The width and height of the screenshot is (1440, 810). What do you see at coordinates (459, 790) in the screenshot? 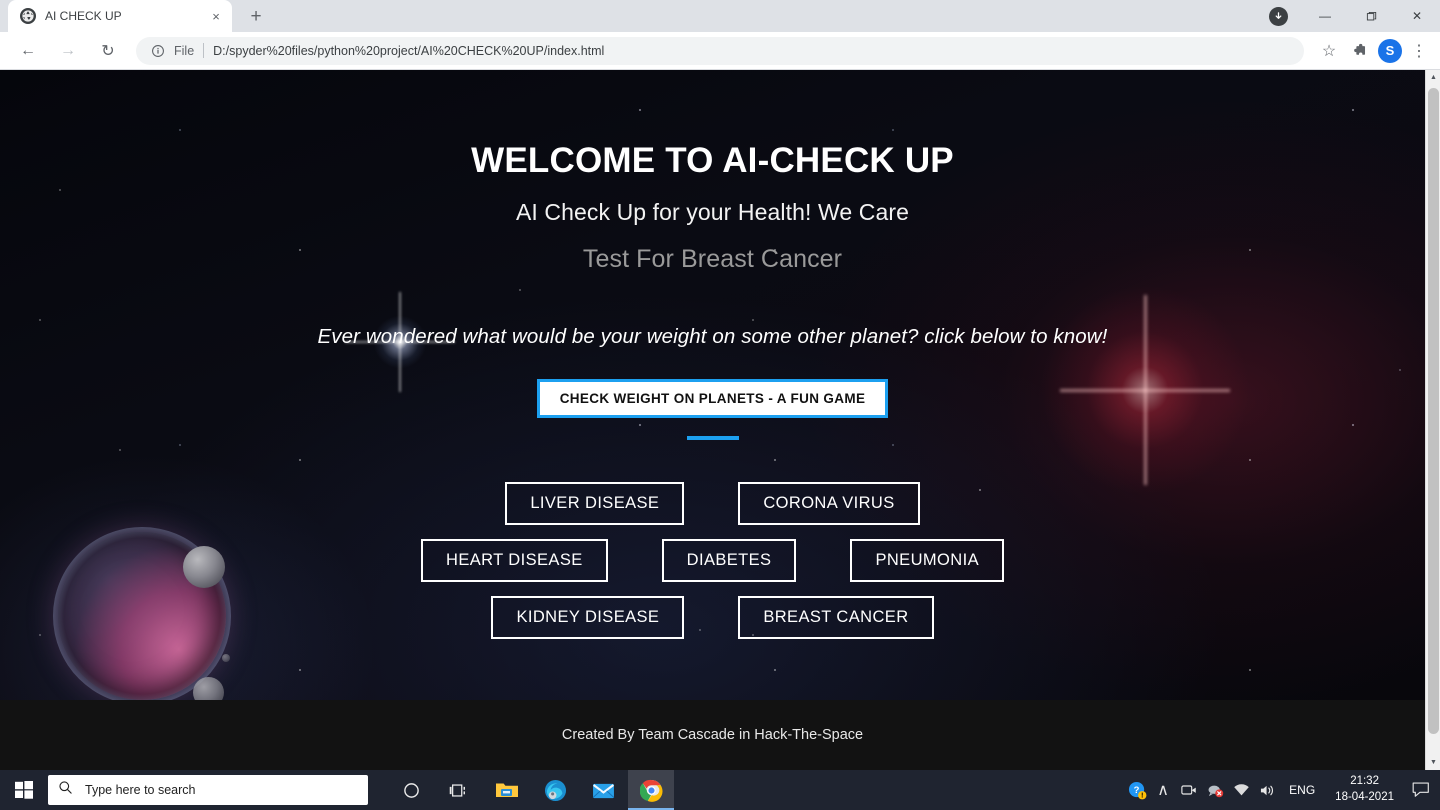
I see `taskbar-item-task-view` at bounding box center [459, 790].